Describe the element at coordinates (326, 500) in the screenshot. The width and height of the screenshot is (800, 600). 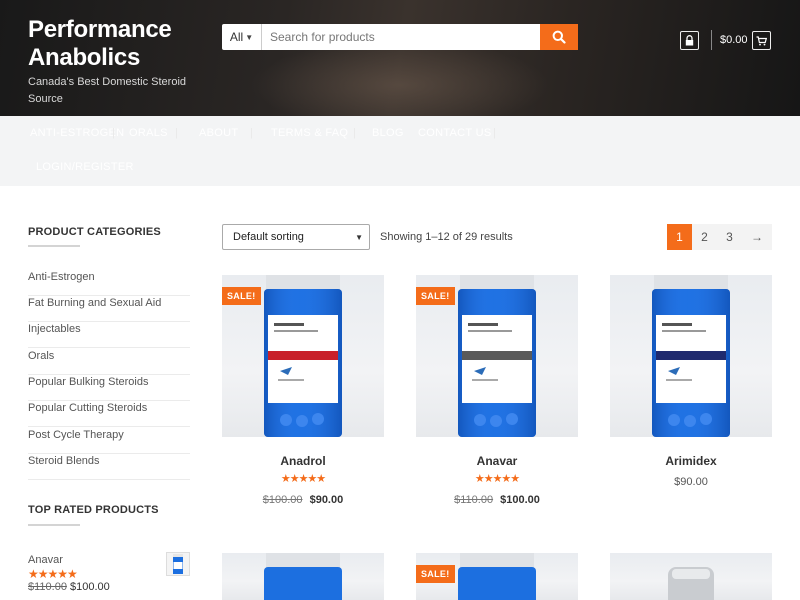
I see `sale-price: $90.00` at that location.